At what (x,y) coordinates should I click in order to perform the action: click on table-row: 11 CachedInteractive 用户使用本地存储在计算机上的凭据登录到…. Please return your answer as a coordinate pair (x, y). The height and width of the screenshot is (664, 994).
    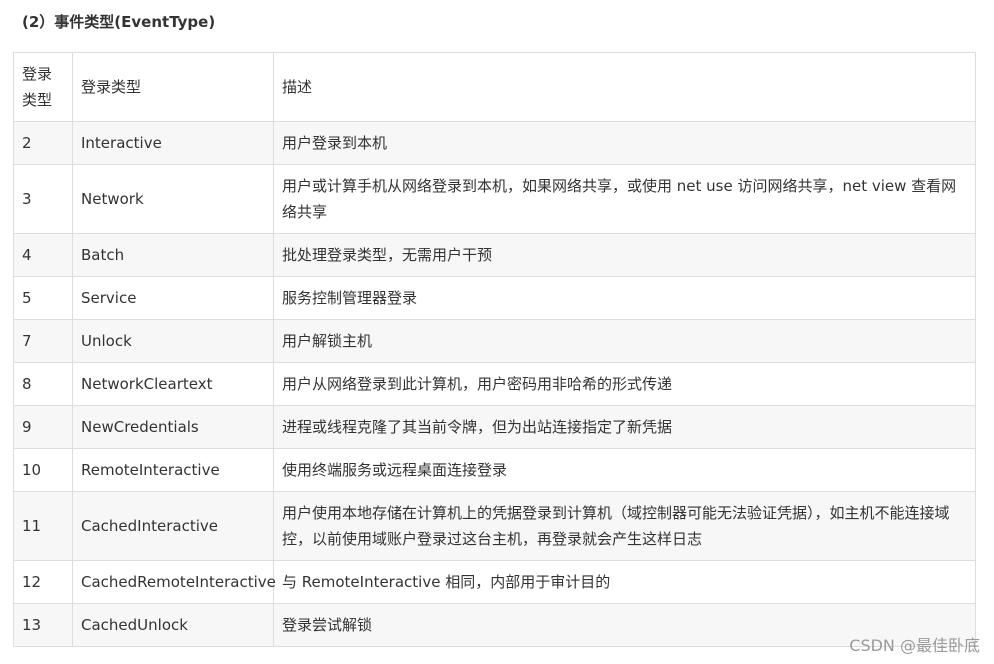
    Looking at the image, I should click on (494, 526).